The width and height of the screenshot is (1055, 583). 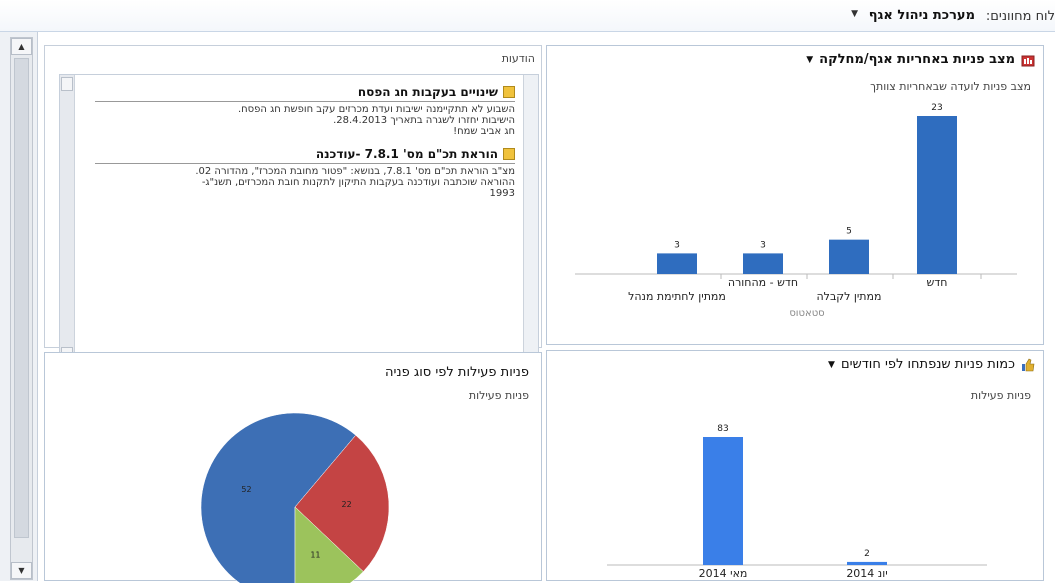 I want to click on page-scrollbar: ▲ ▼, so click(x=21, y=308).